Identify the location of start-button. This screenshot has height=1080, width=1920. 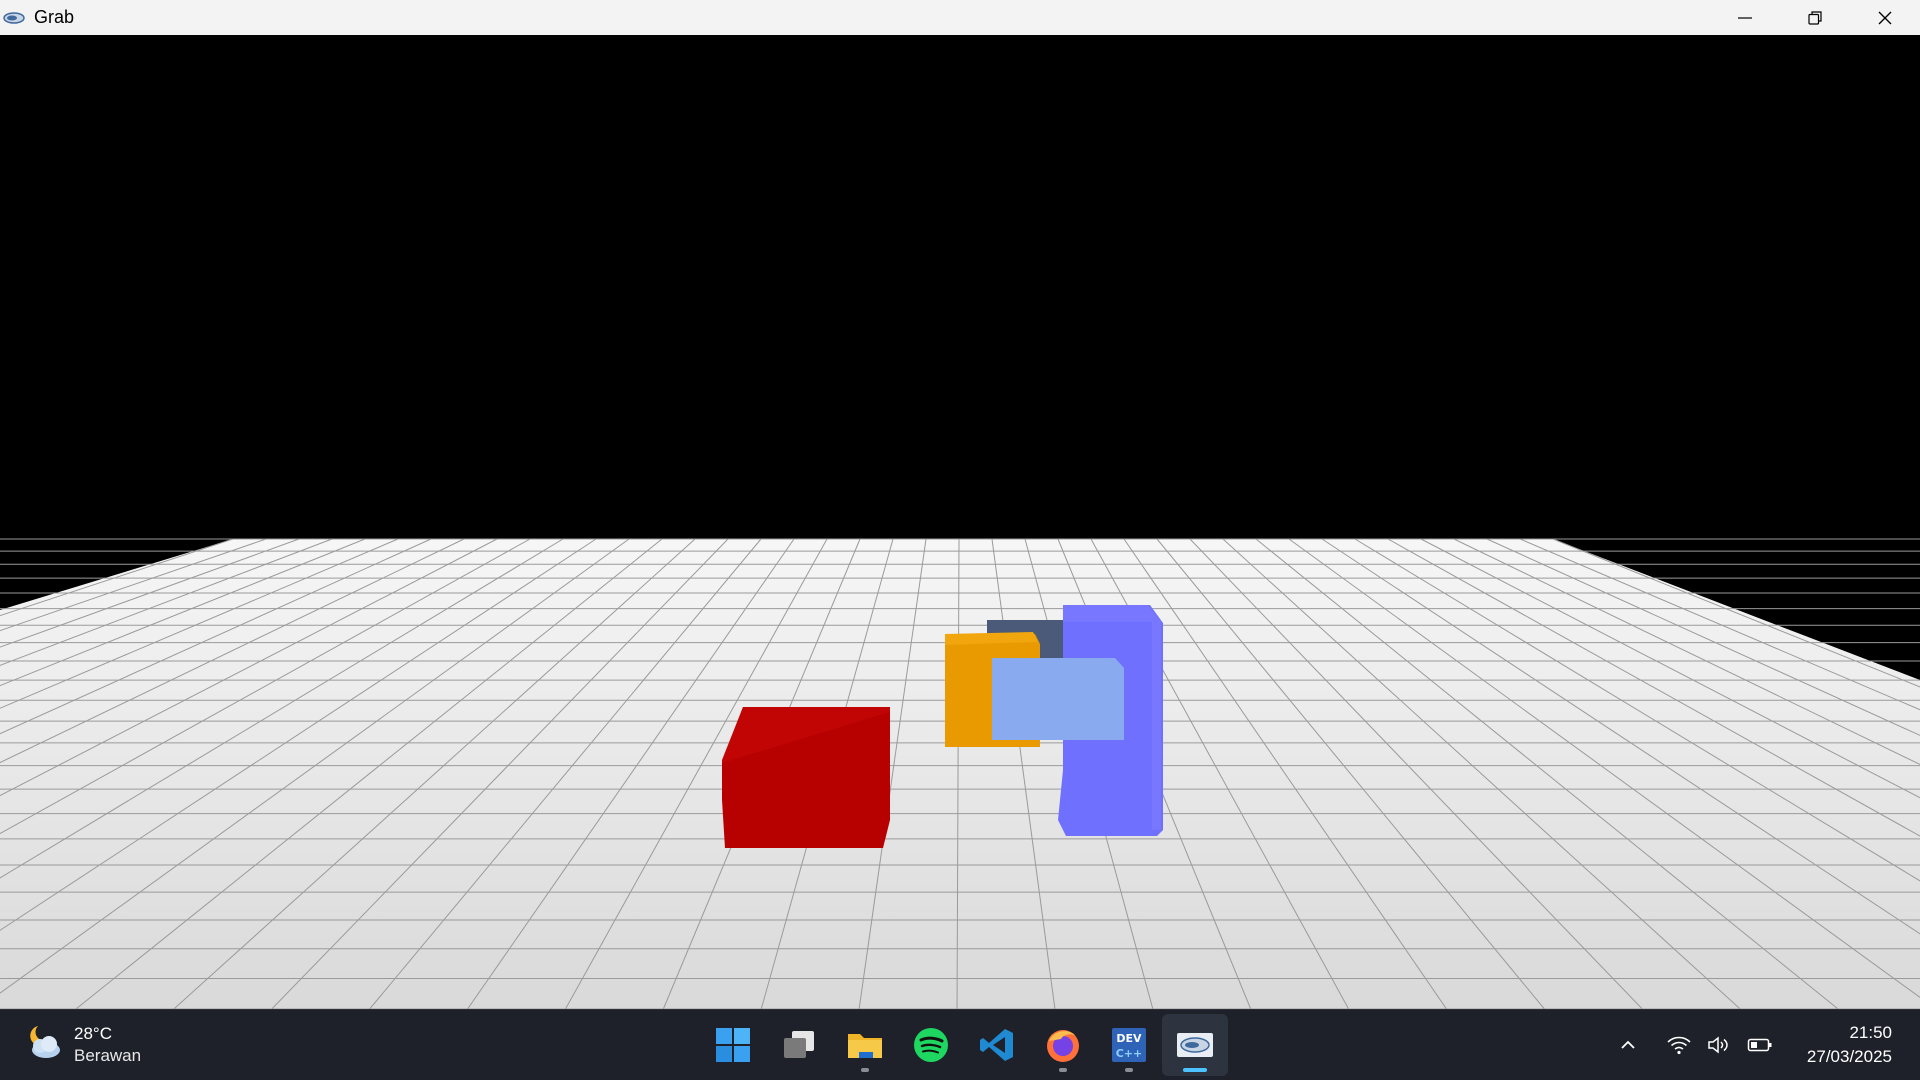
(733, 1045).